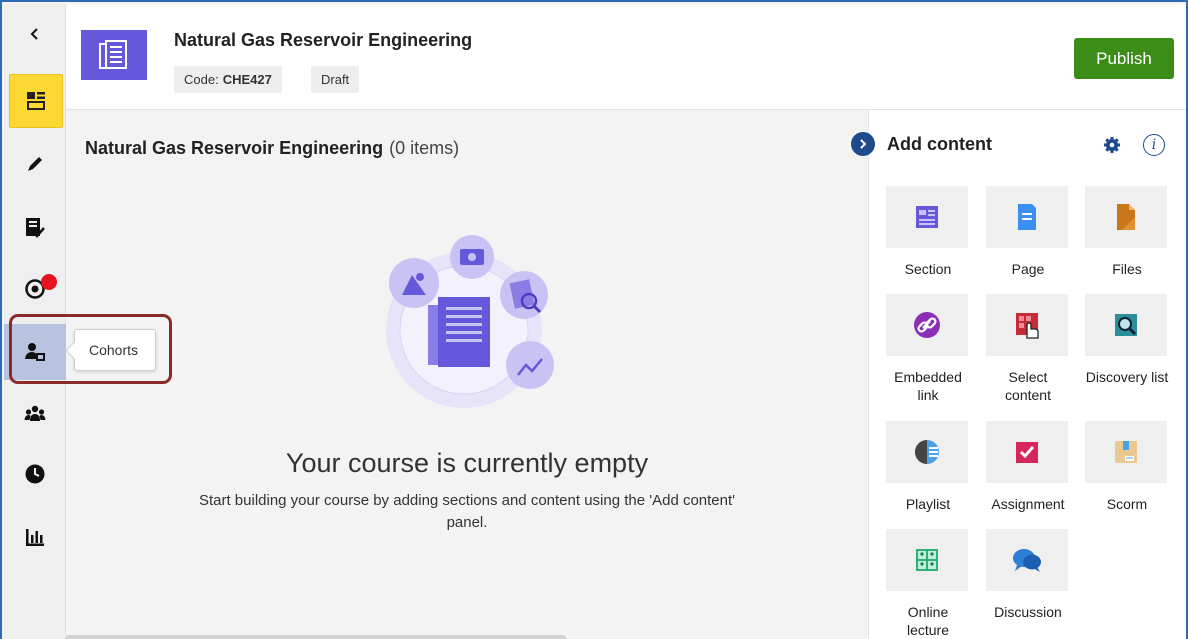 Image resolution: width=1188 pixels, height=639 pixels. Describe the element at coordinates (115, 350) in the screenshot. I see `cohorts-tooltip: Cohorts` at that location.